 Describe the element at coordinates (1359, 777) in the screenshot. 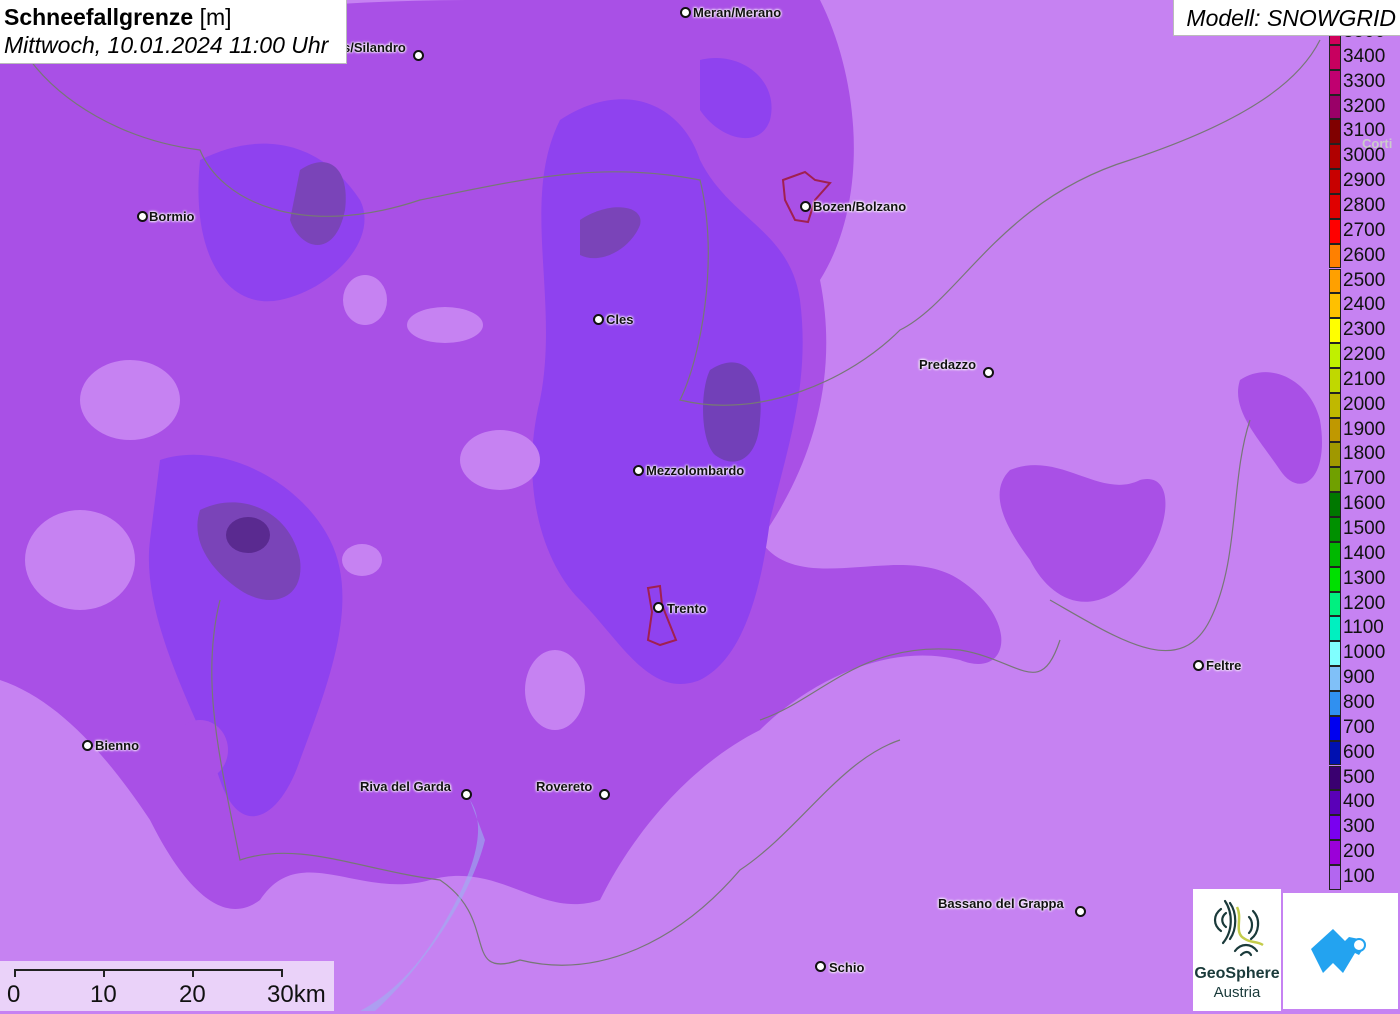

I see `legend-label: 500` at that location.